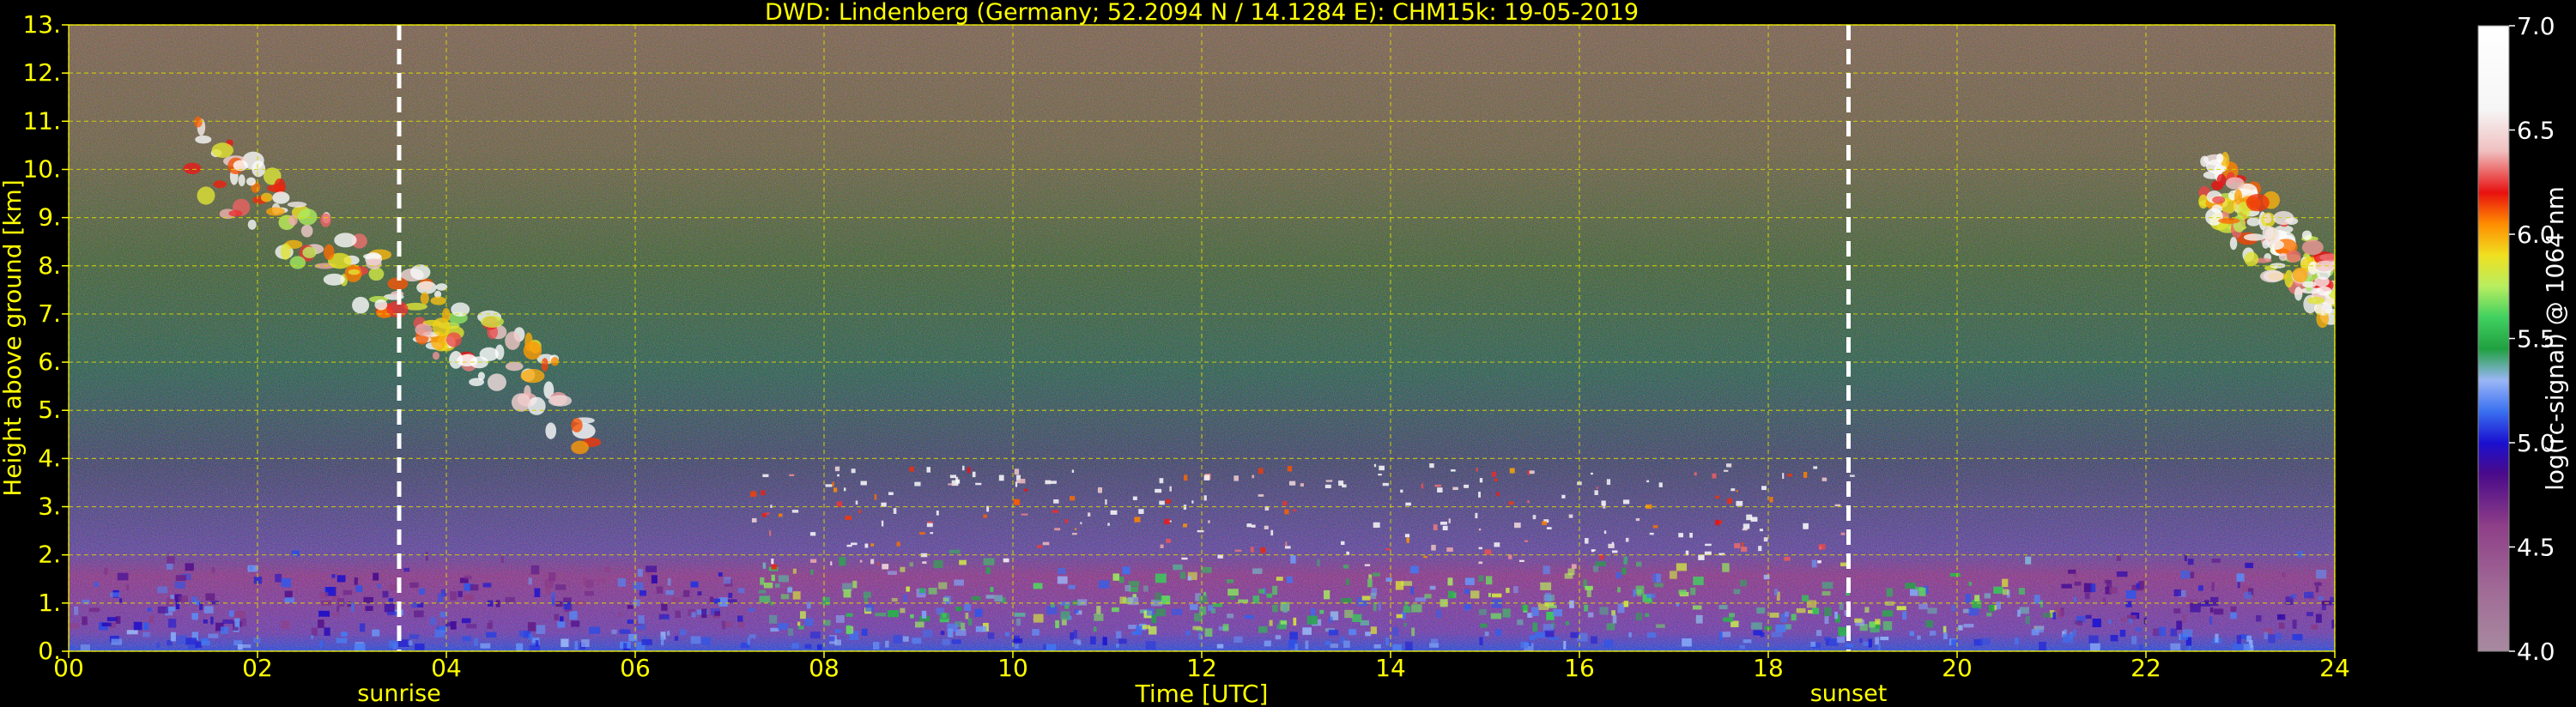 The width and height of the screenshot is (2576, 707). Describe the element at coordinates (49, 555) in the screenshot. I see `y-tick-label: 2.` at that location.